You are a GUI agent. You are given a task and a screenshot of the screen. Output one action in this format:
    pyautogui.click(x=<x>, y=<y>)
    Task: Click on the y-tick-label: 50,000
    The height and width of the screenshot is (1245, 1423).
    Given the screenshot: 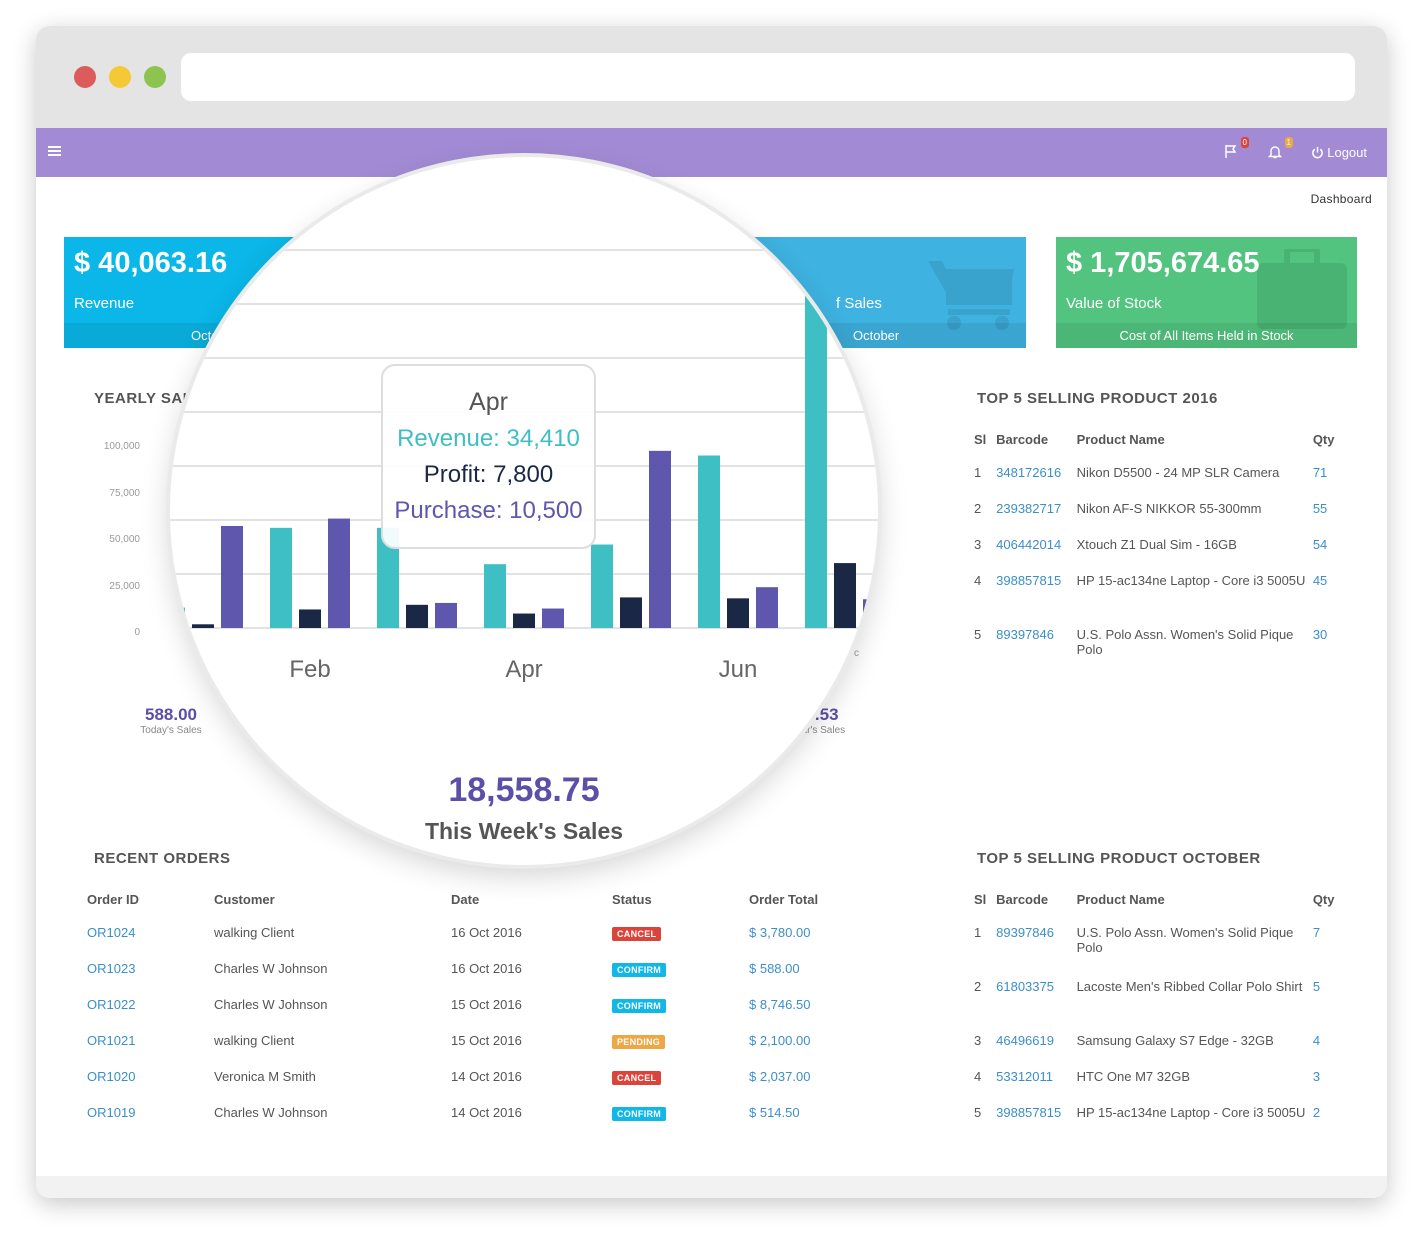 What is the action you would take?
    pyautogui.click(x=124, y=539)
    